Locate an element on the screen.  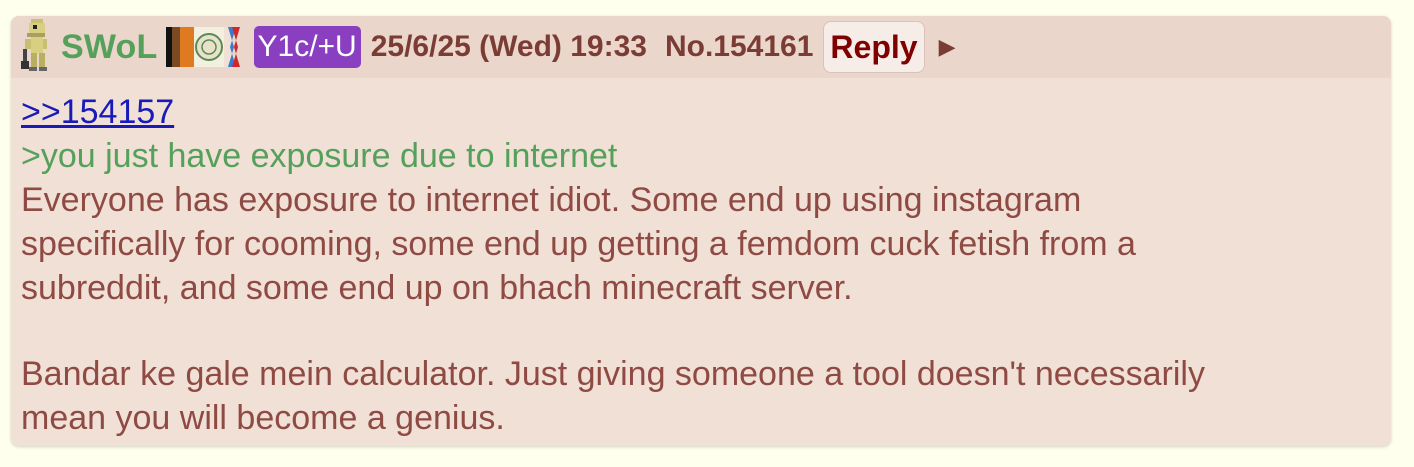
paragraph-break is located at coordinates (701, 331).